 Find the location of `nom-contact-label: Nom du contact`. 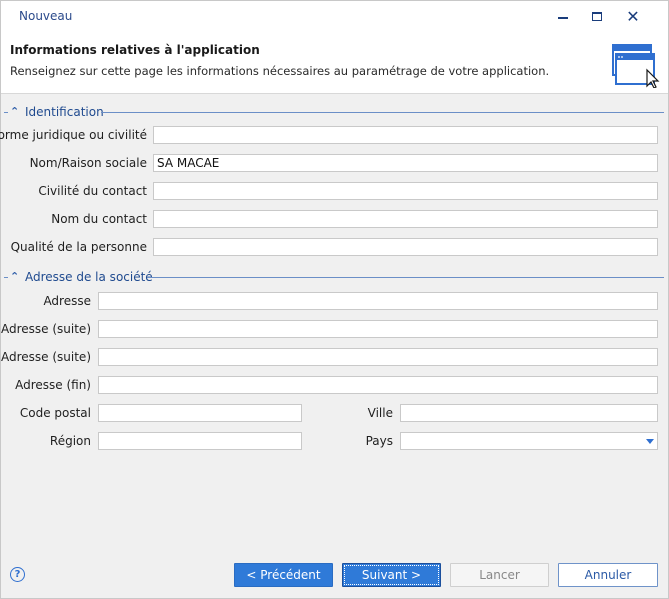

nom-contact-label: Nom du contact is located at coordinates (99, 219).